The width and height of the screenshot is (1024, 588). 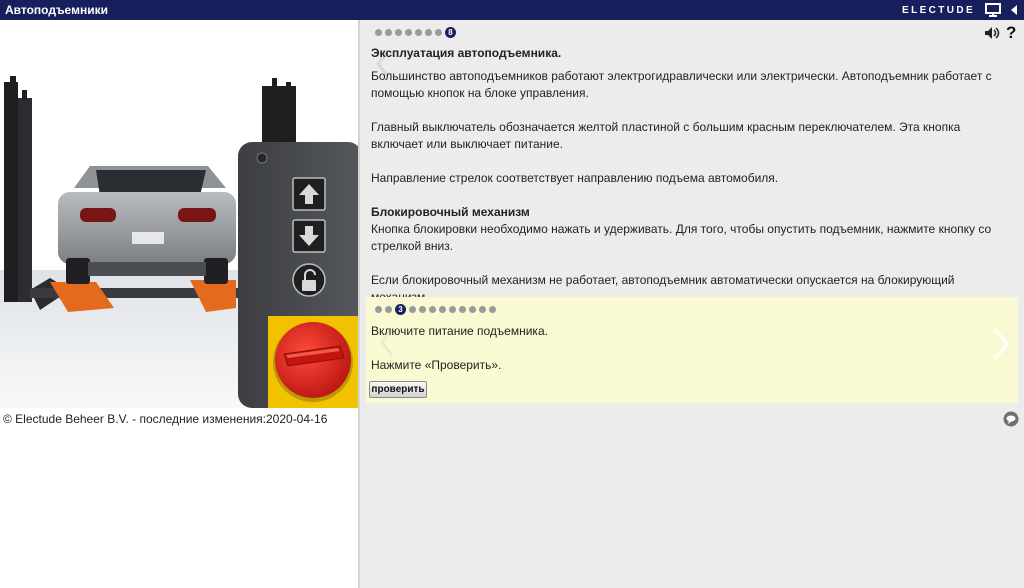 What do you see at coordinates (939, 10) in the screenshot?
I see `brand-logo: ELECTUDE` at bounding box center [939, 10].